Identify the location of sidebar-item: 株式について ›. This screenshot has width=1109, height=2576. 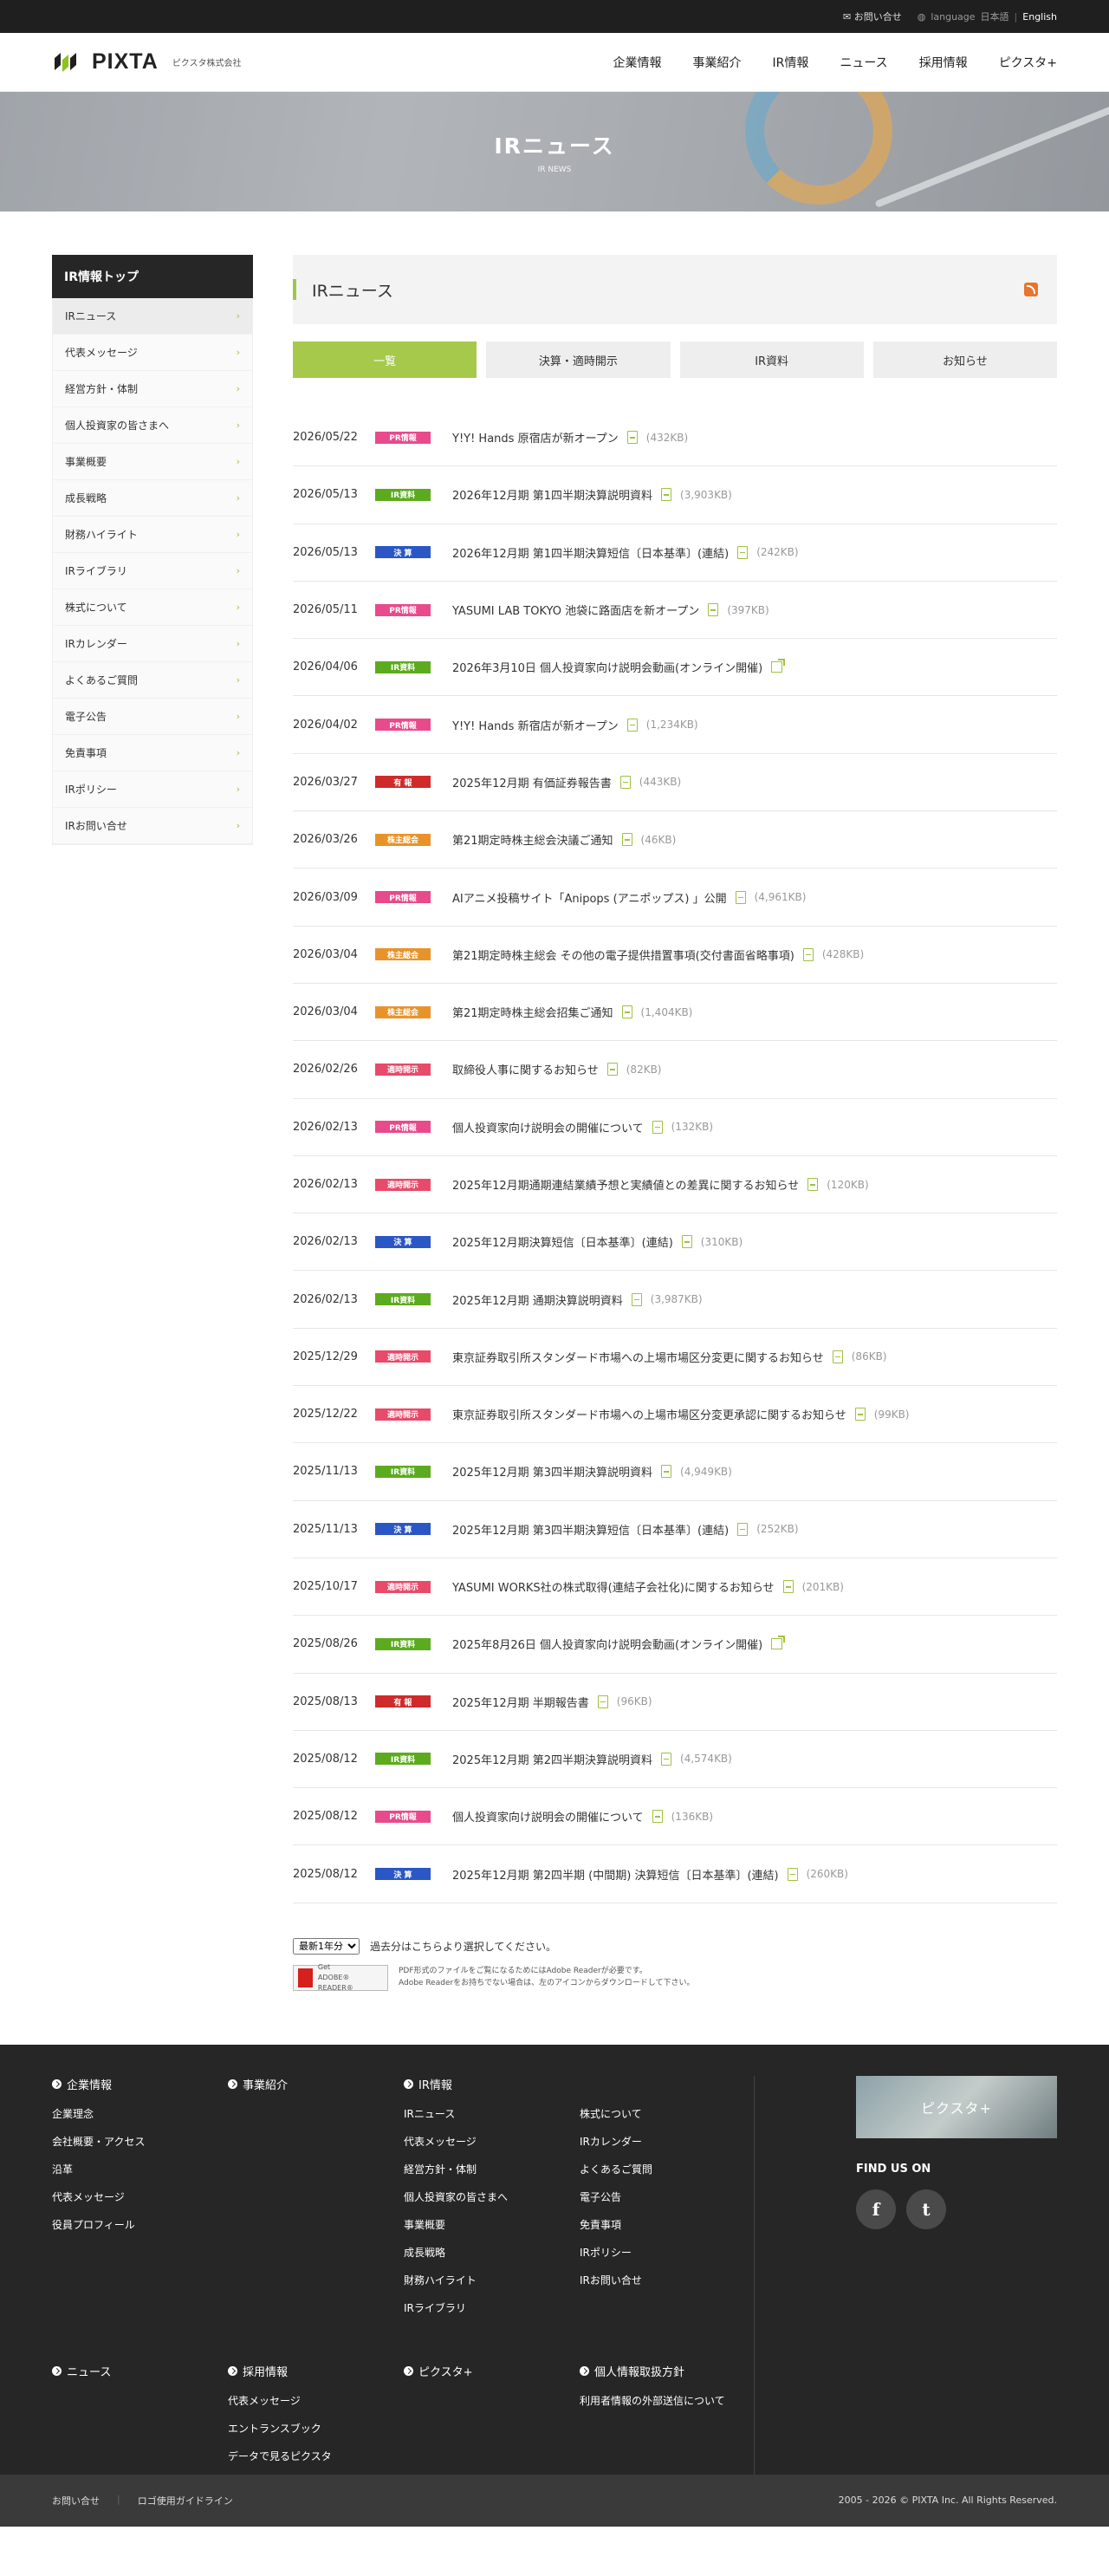
(153, 607).